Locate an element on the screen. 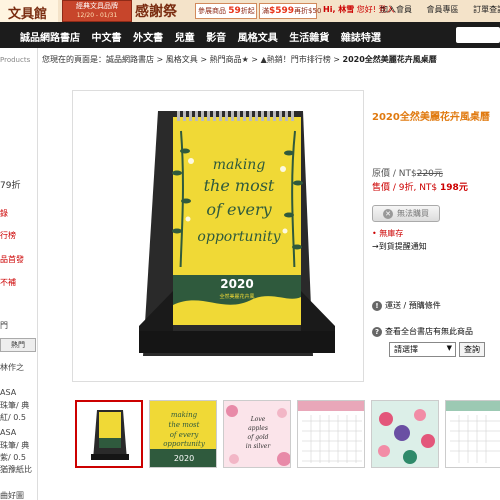 The width and height of the screenshot is (500, 500). thumbnail-grid is located at coordinates (331, 434).